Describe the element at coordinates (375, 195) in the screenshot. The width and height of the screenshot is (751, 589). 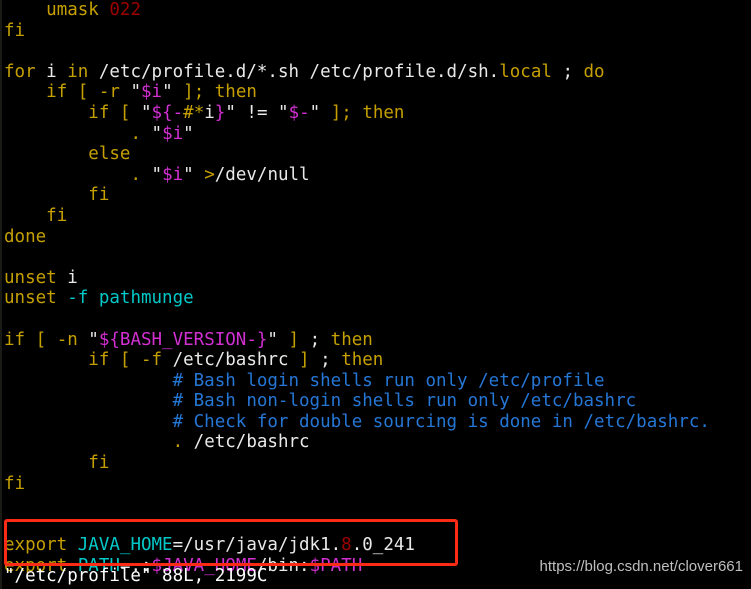
I see `line-fi-2: fi` at that location.